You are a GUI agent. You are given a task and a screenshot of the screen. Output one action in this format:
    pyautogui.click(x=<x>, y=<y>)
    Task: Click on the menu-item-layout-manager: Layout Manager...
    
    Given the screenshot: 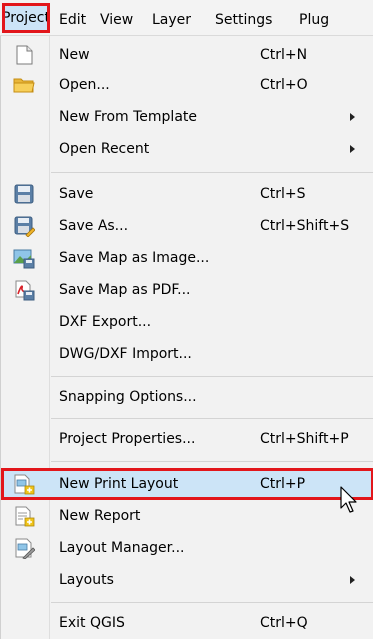 What is the action you would take?
    pyautogui.click(x=187, y=548)
    